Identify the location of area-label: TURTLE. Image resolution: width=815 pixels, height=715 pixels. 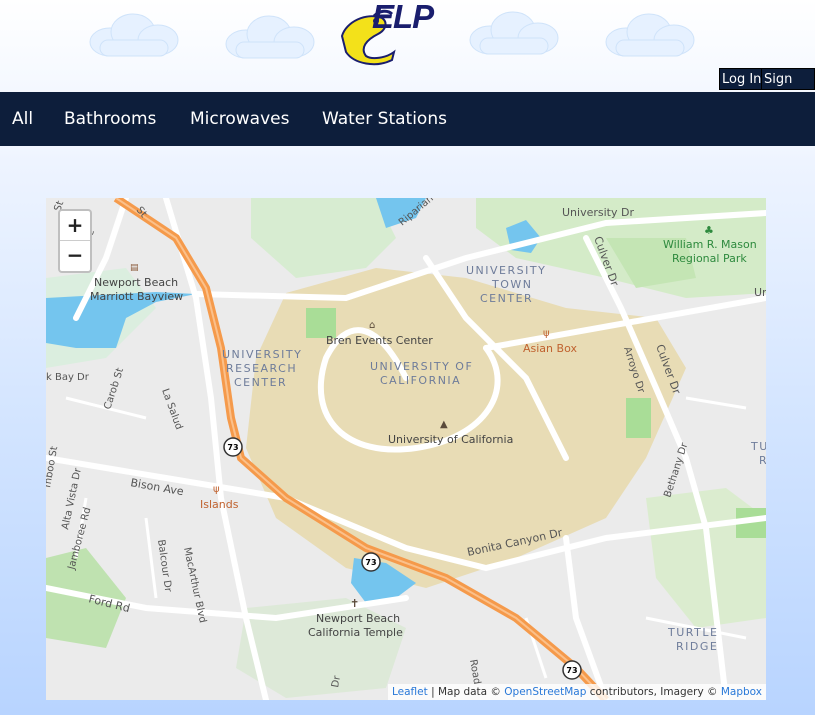
(692, 632).